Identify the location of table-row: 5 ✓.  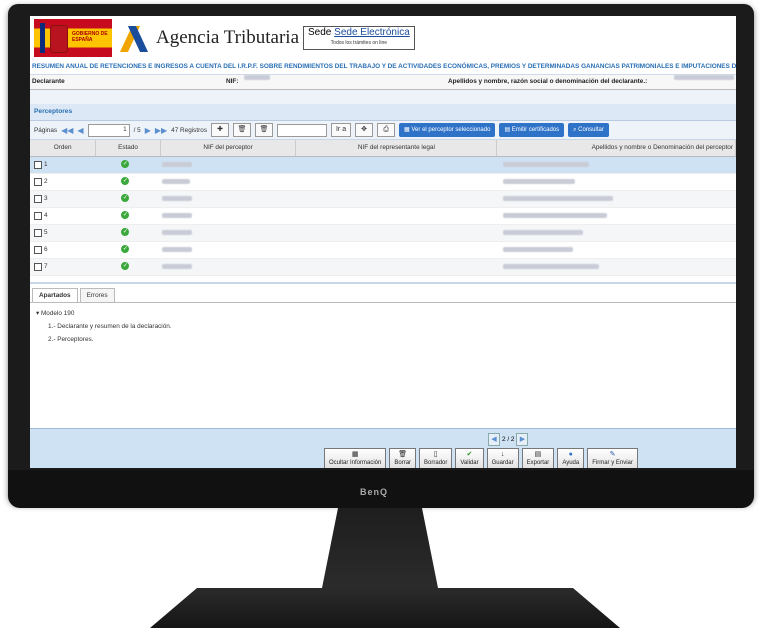
(383, 233).